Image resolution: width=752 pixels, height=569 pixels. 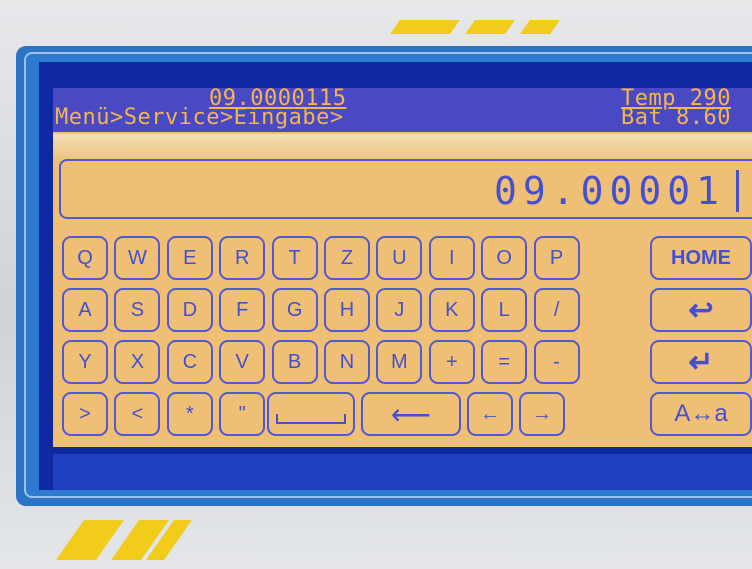 I want to click on key-row3-9: -, so click(x=556, y=362).